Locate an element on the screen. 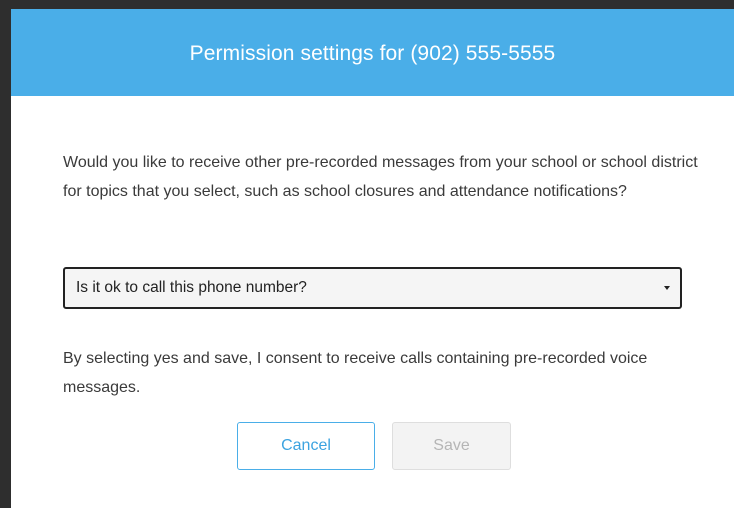 The image size is (734, 508). background-edge-top is located at coordinates (367, 4).